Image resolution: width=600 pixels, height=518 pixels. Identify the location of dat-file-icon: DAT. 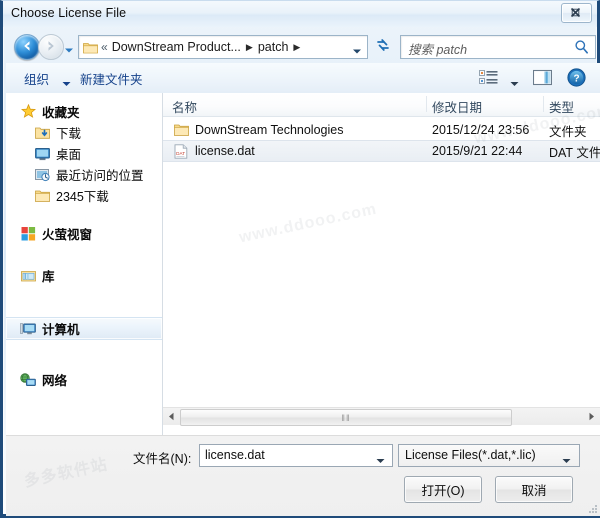
(181, 151).